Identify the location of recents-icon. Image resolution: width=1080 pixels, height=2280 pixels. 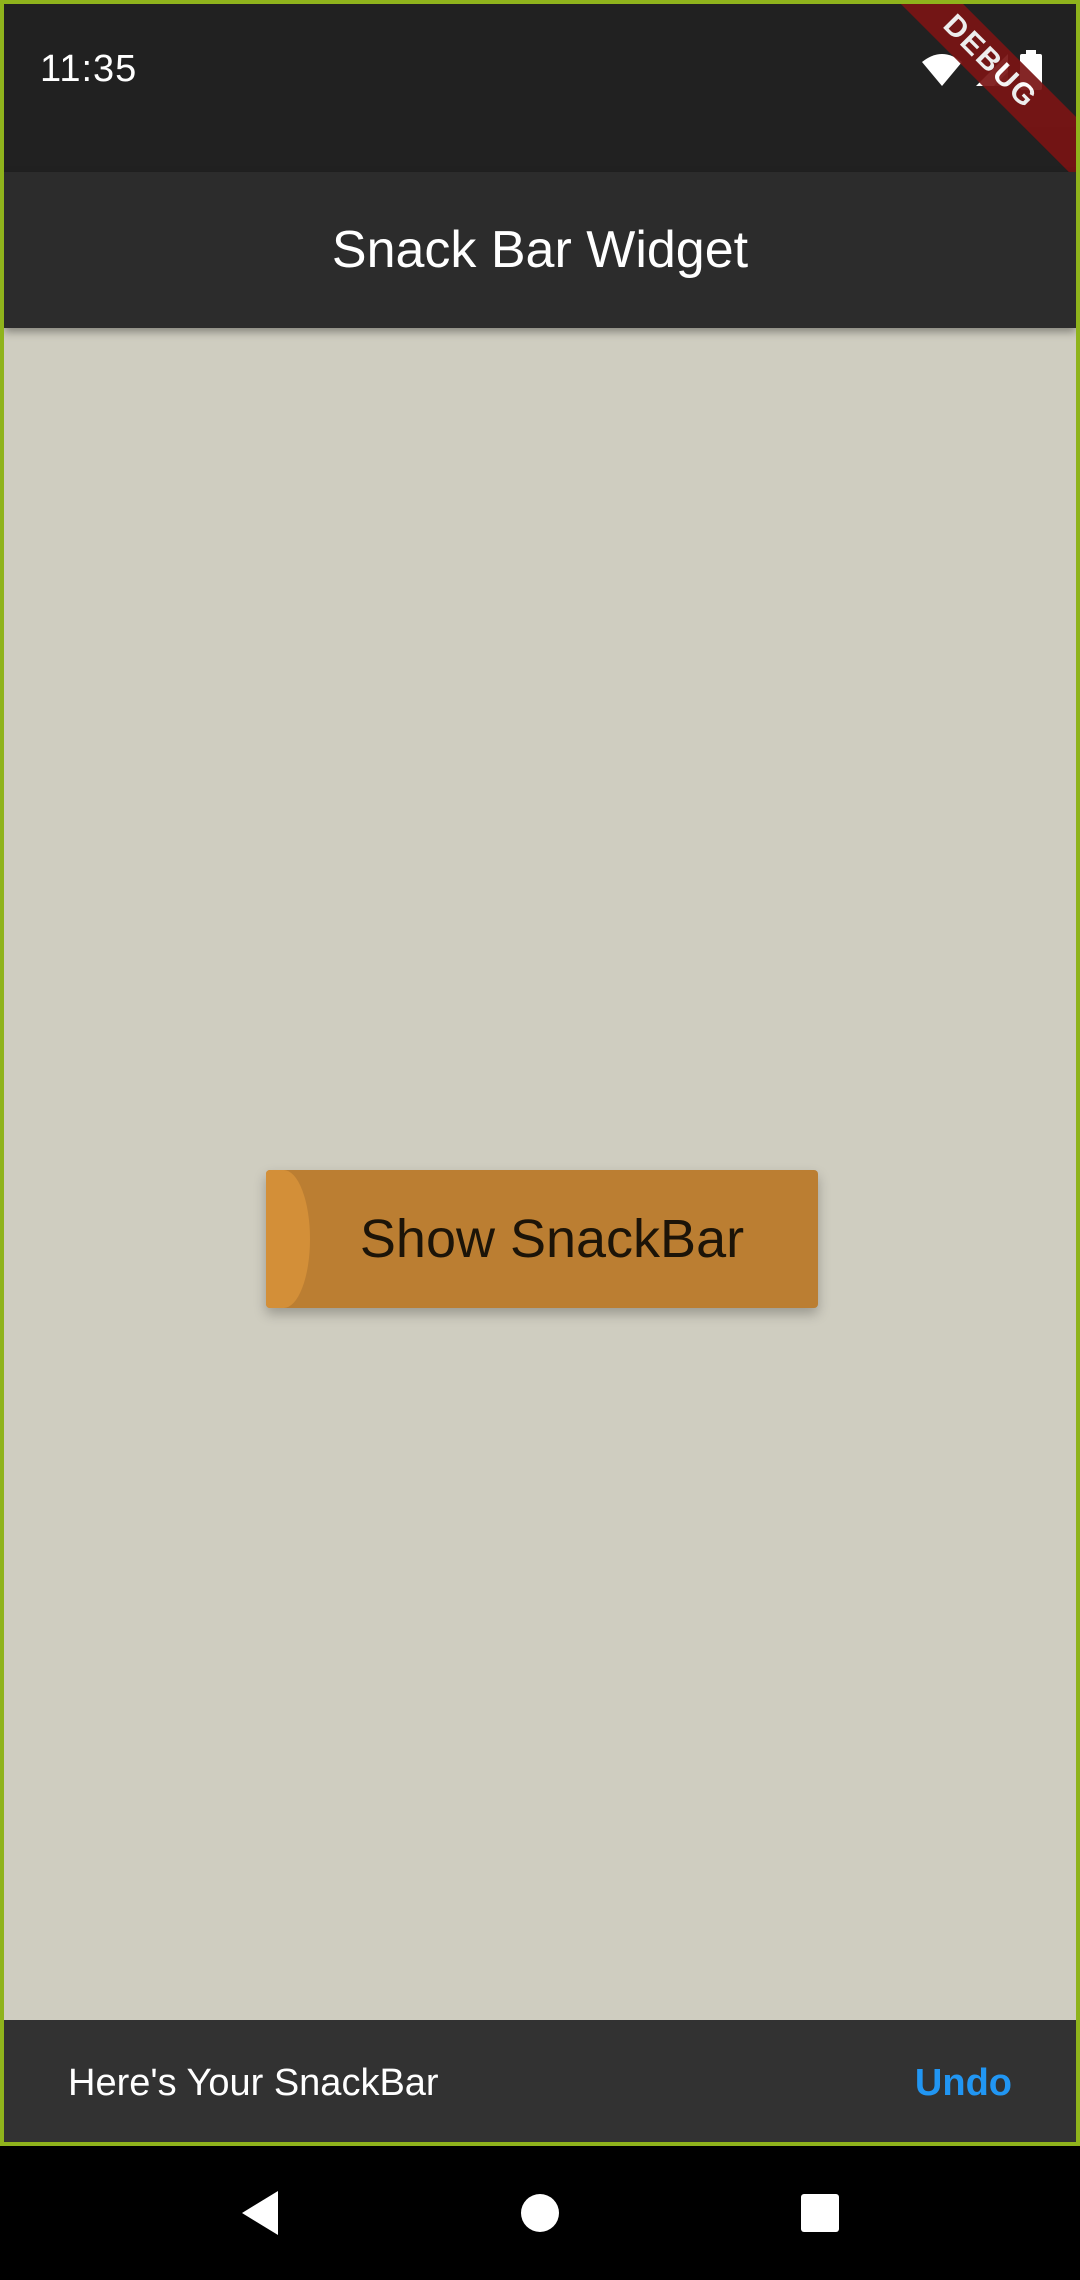
(820, 2213).